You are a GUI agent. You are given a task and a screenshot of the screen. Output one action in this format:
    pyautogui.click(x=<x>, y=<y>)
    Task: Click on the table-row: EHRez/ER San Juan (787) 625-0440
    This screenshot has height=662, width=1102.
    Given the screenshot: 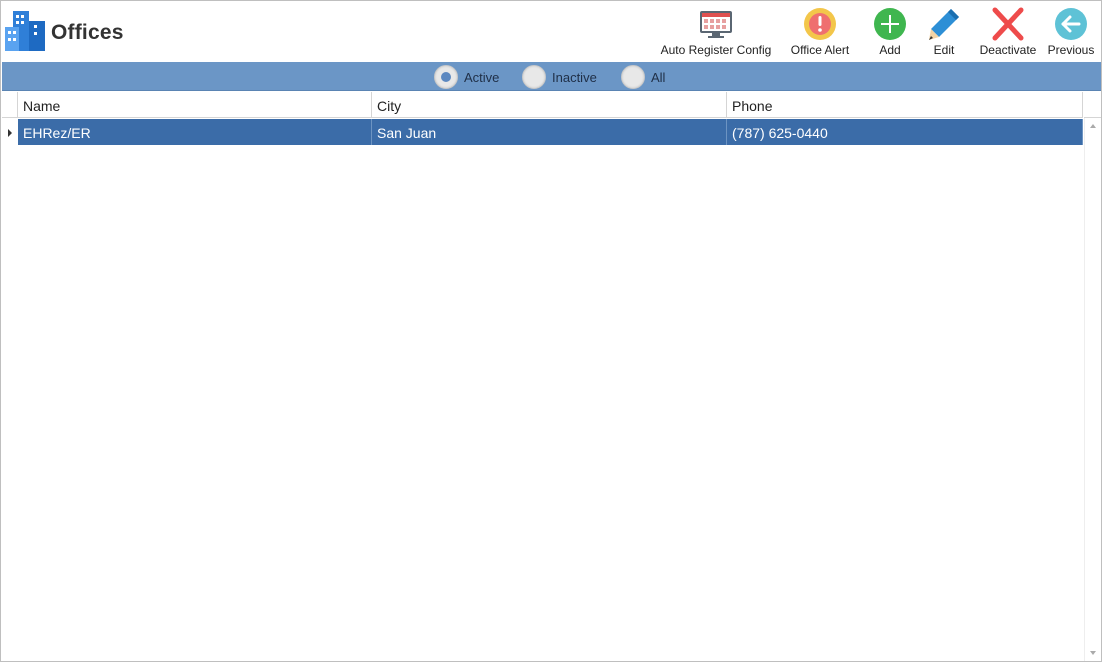 What is the action you would take?
    pyautogui.click(x=542, y=132)
    